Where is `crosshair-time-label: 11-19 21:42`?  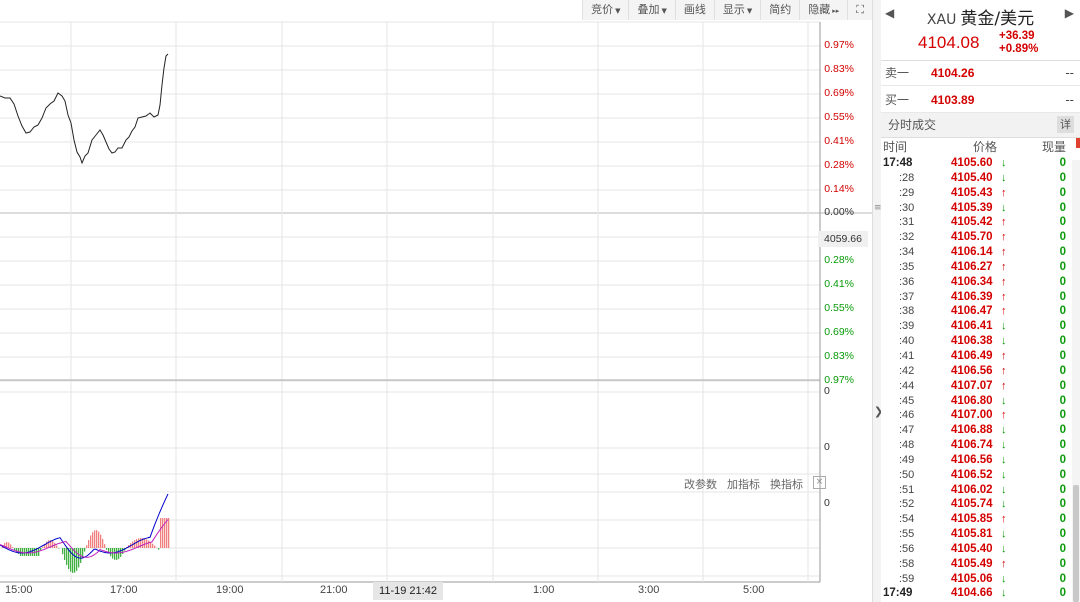
crosshair-time-label: 11-19 21:42 is located at coordinates (408, 591).